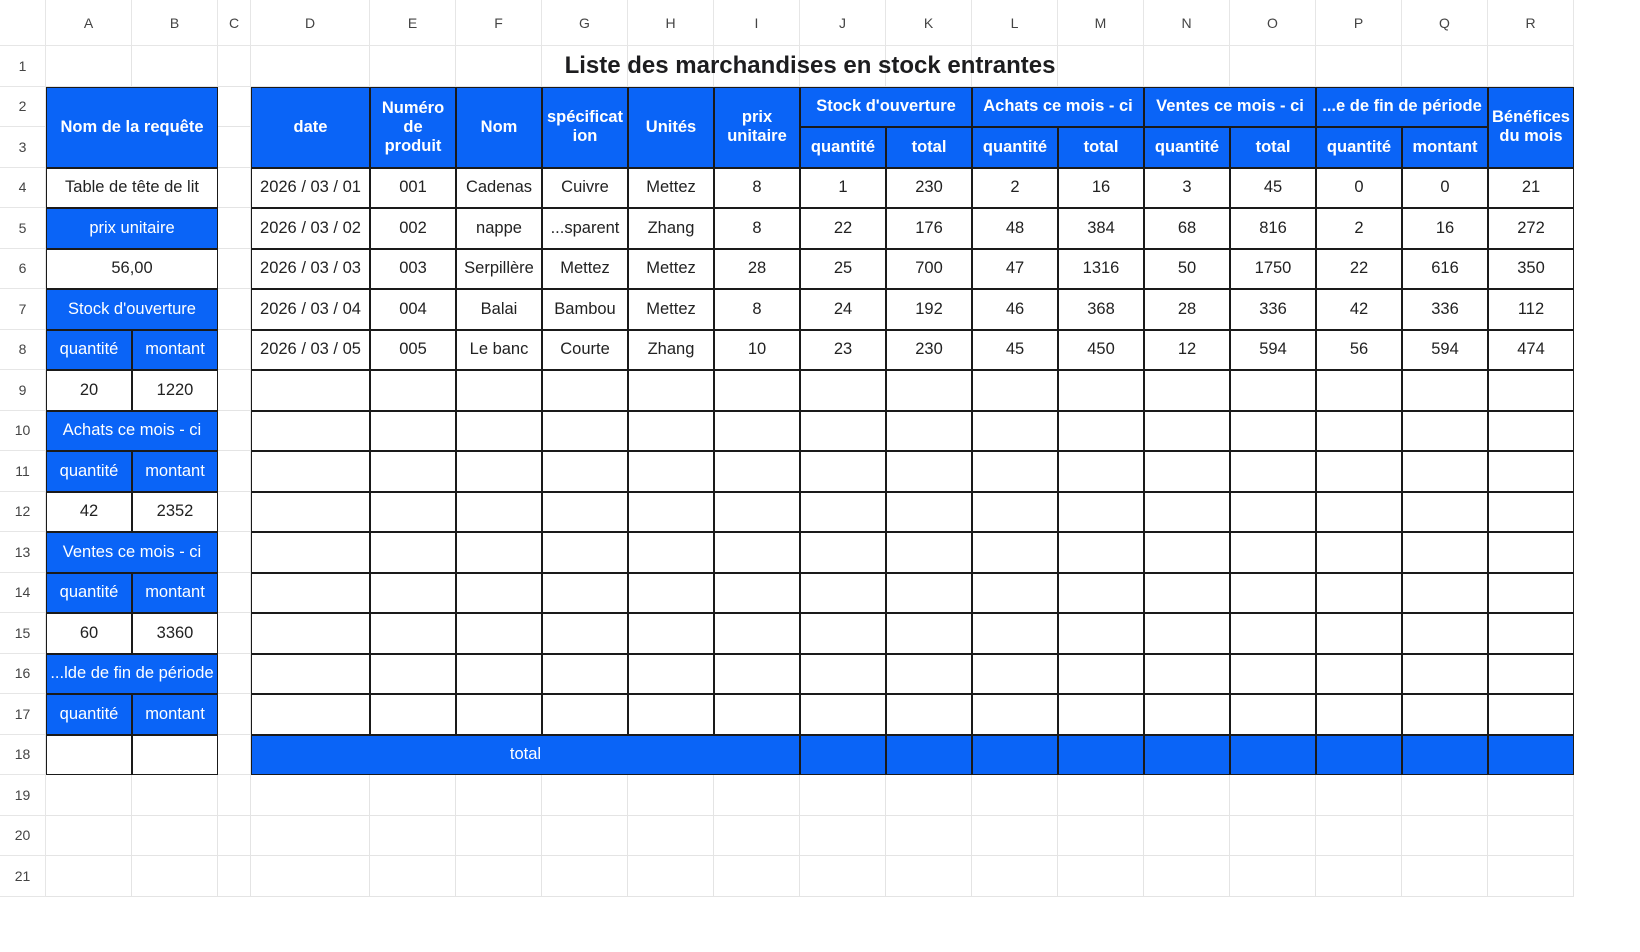  What do you see at coordinates (1359, 23) in the screenshot?
I see `column-header: P` at bounding box center [1359, 23].